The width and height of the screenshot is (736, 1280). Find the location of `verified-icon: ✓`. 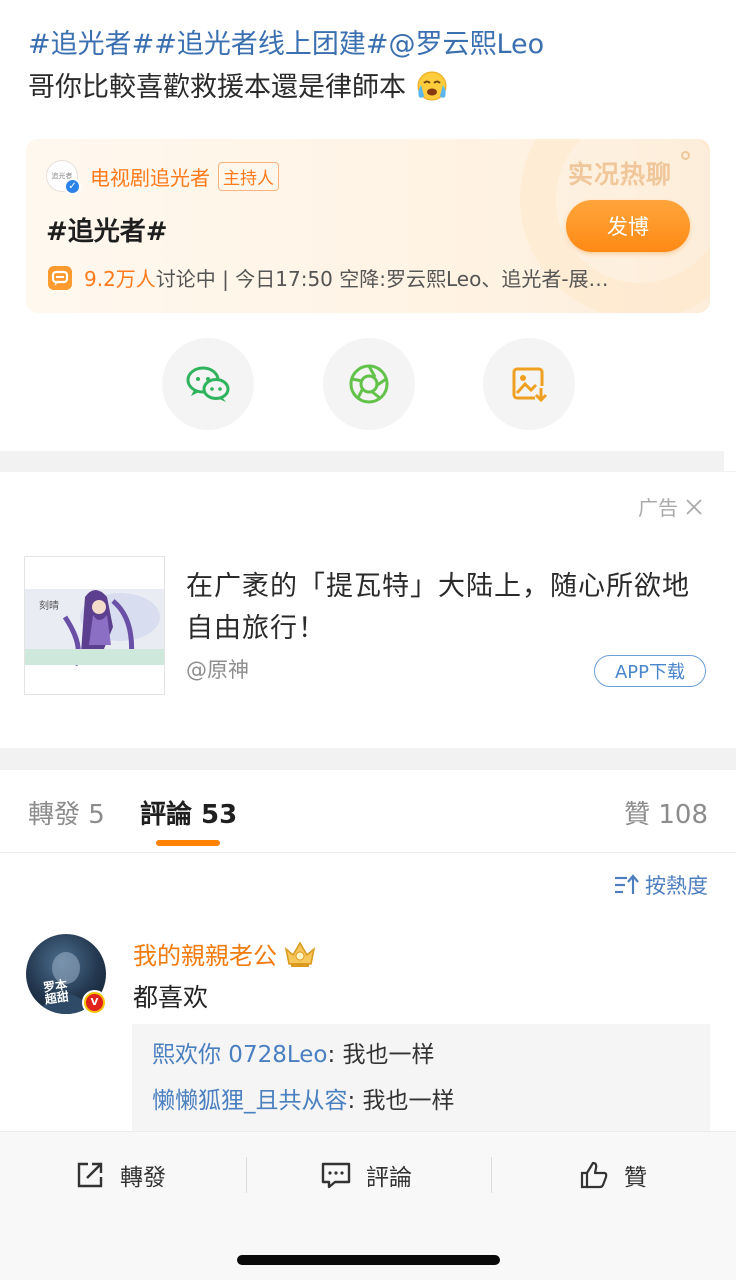

verified-icon: ✓ is located at coordinates (72, 186).